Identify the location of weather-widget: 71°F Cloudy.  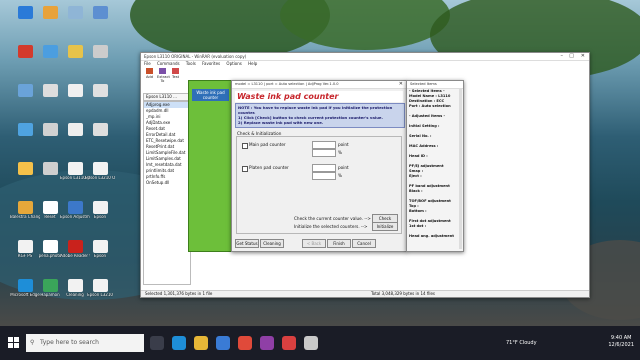
(521, 343).